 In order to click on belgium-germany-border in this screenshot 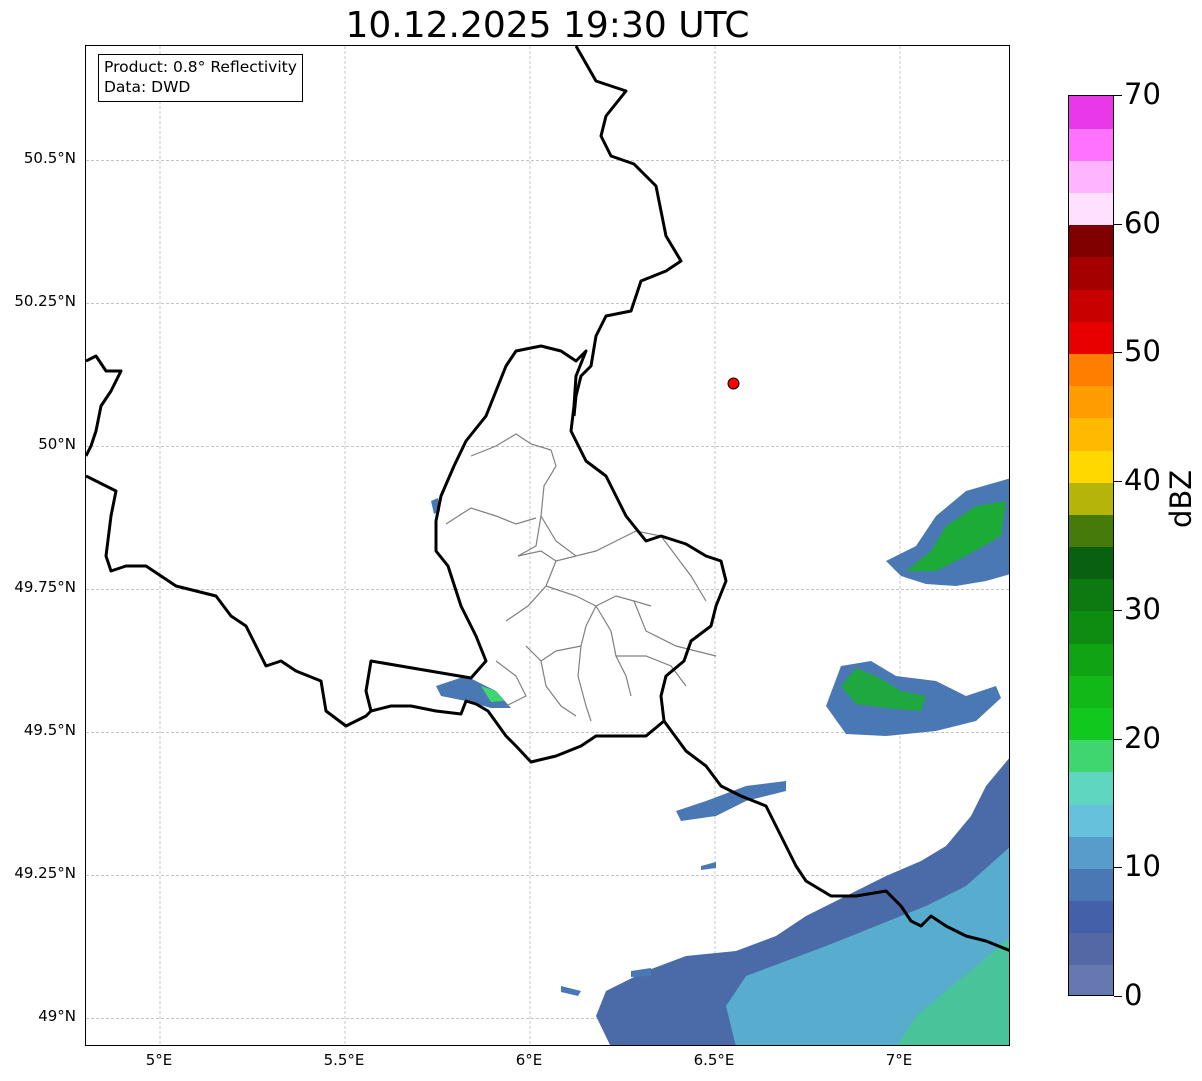, I will do `click(627, 231)`.